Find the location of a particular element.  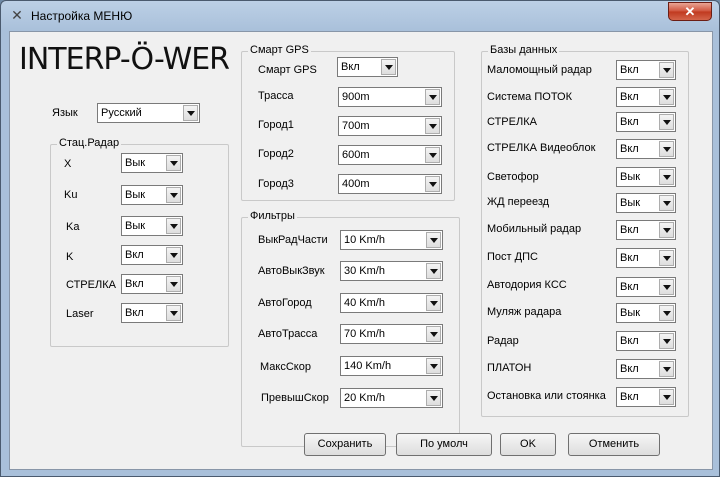

ok-button: OK is located at coordinates (528, 444).